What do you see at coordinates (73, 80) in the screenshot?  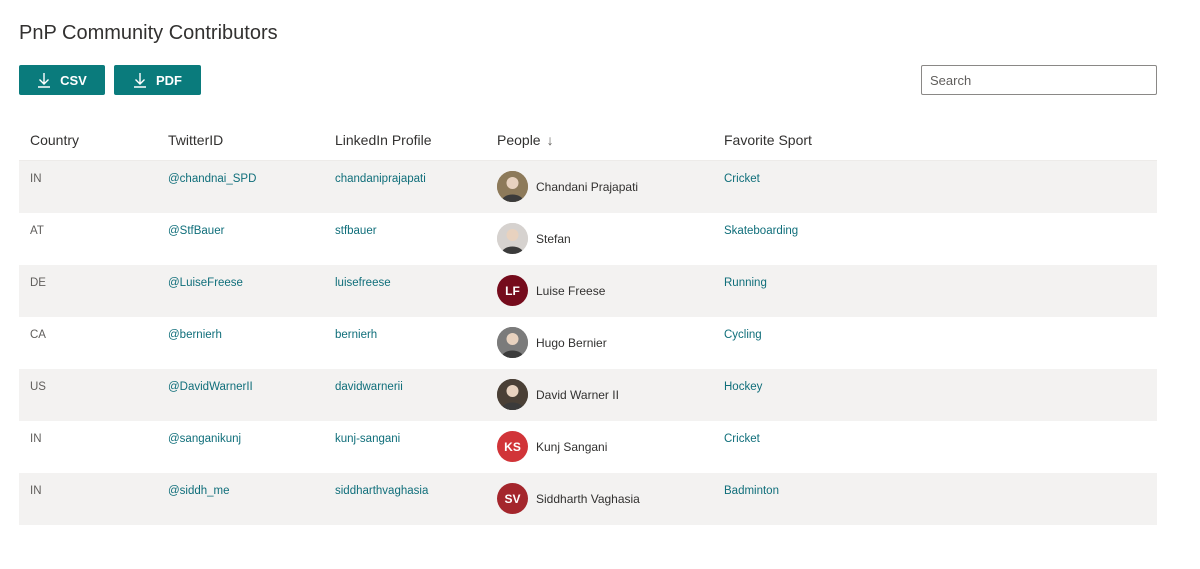 I see `export-csv-label: CSV` at bounding box center [73, 80].